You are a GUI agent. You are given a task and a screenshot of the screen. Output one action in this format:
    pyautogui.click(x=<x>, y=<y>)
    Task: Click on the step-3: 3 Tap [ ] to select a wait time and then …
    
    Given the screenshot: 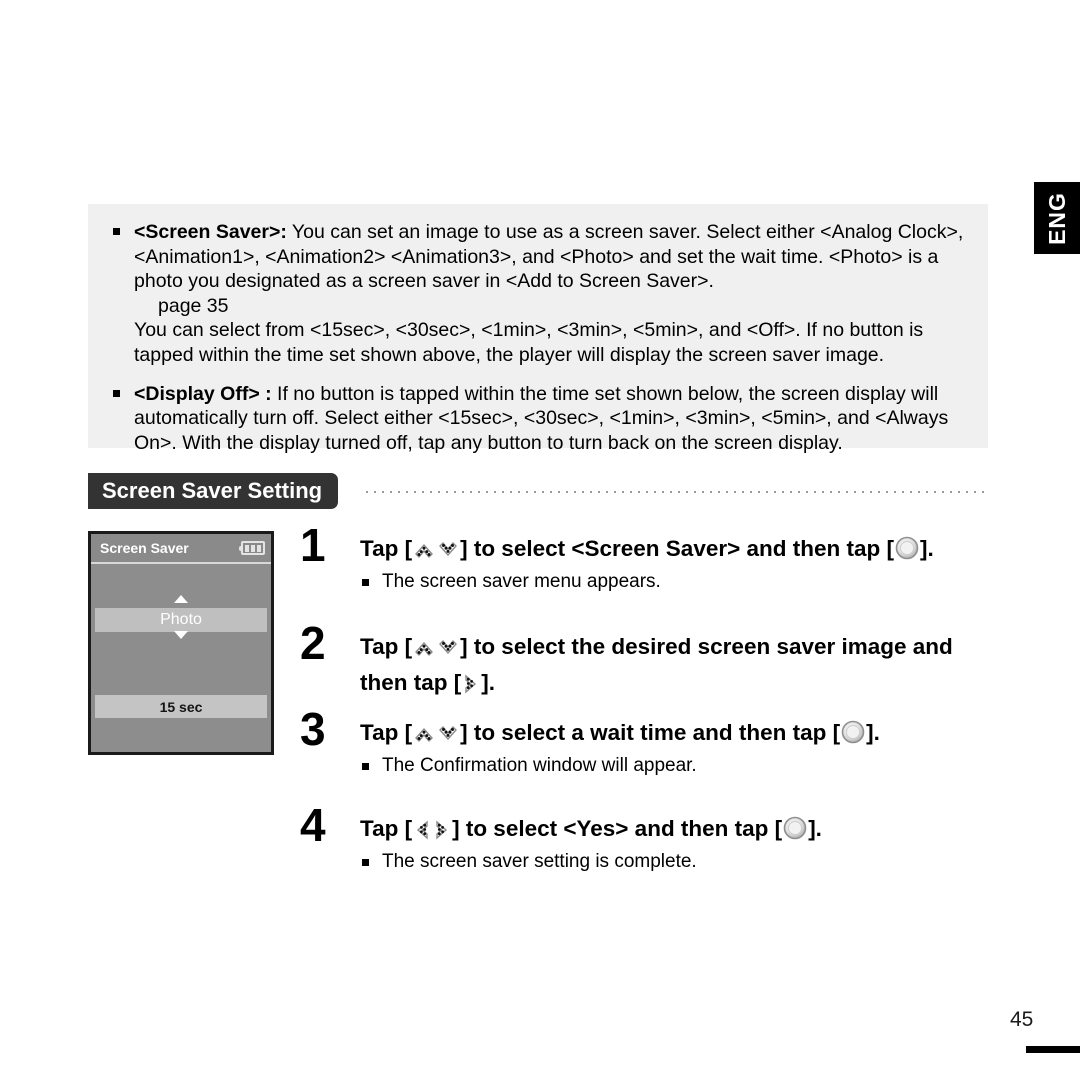 What is the action you would take?
    pyautogui.click(x=650, y=742)
    